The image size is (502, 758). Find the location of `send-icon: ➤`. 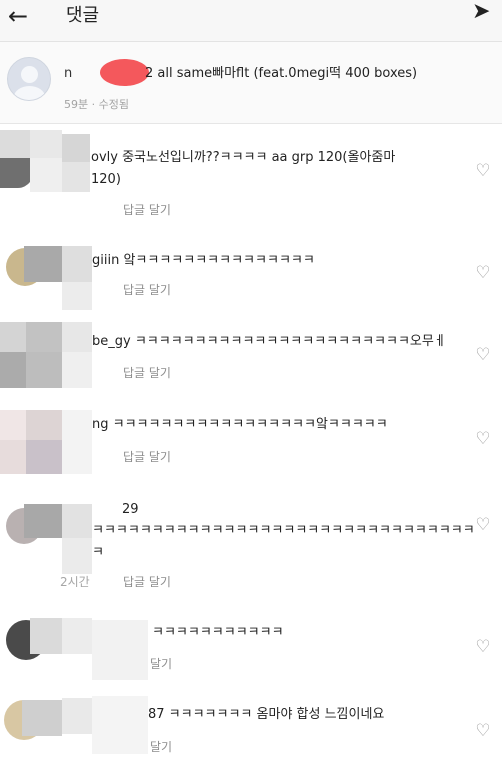

send-icon: ➤ is located at coordinates (485, 13).